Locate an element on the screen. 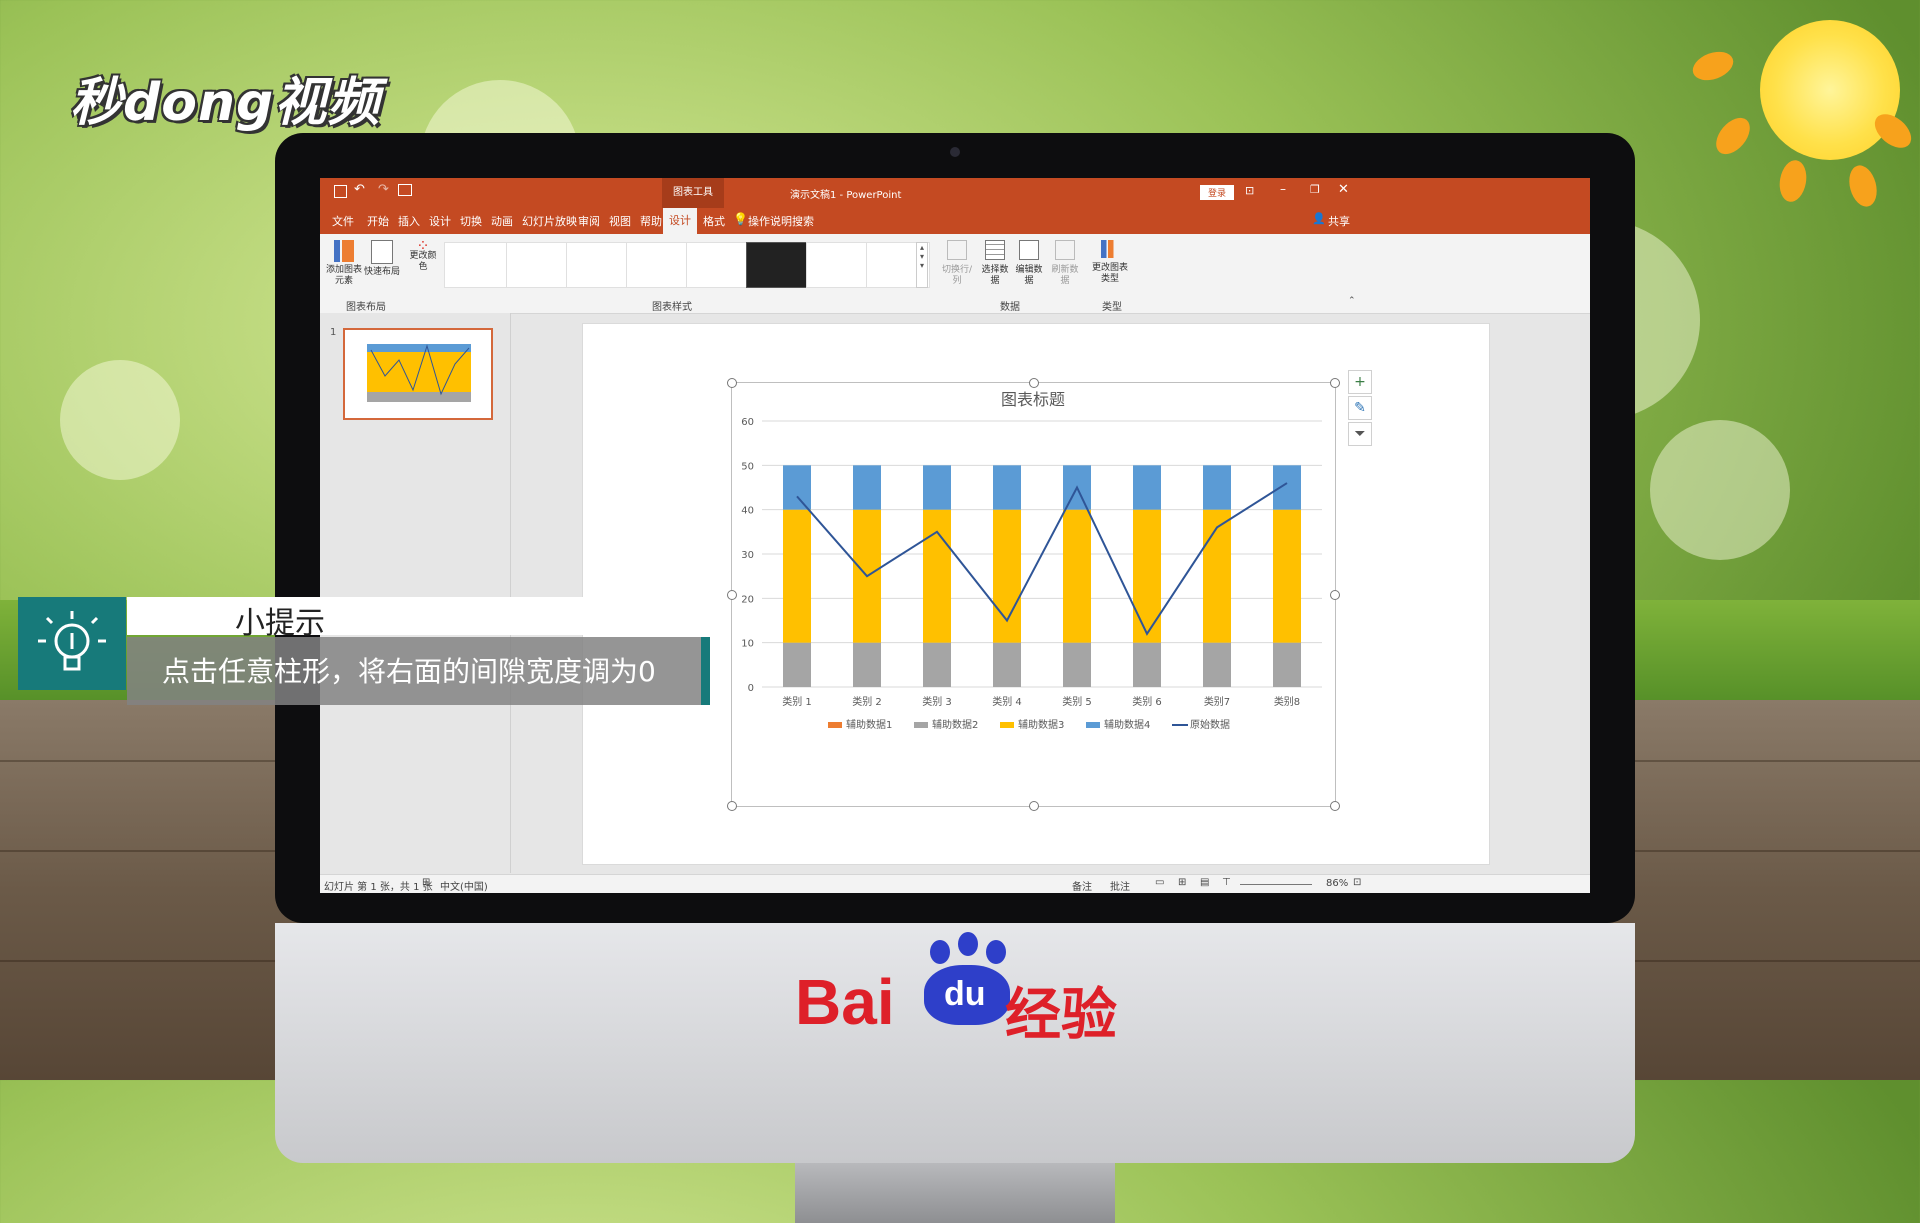  refresh-data-button: 刷新数据 is located at coordinates (1065, 263).